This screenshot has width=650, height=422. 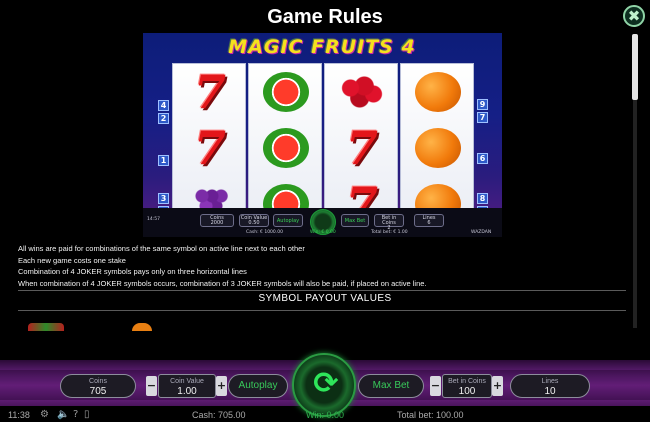 What do you see at coordinates (430, 415) in the screenshot?
I see `total-bet-display: Total bet: 100.00` at bounding box center [430, 415].